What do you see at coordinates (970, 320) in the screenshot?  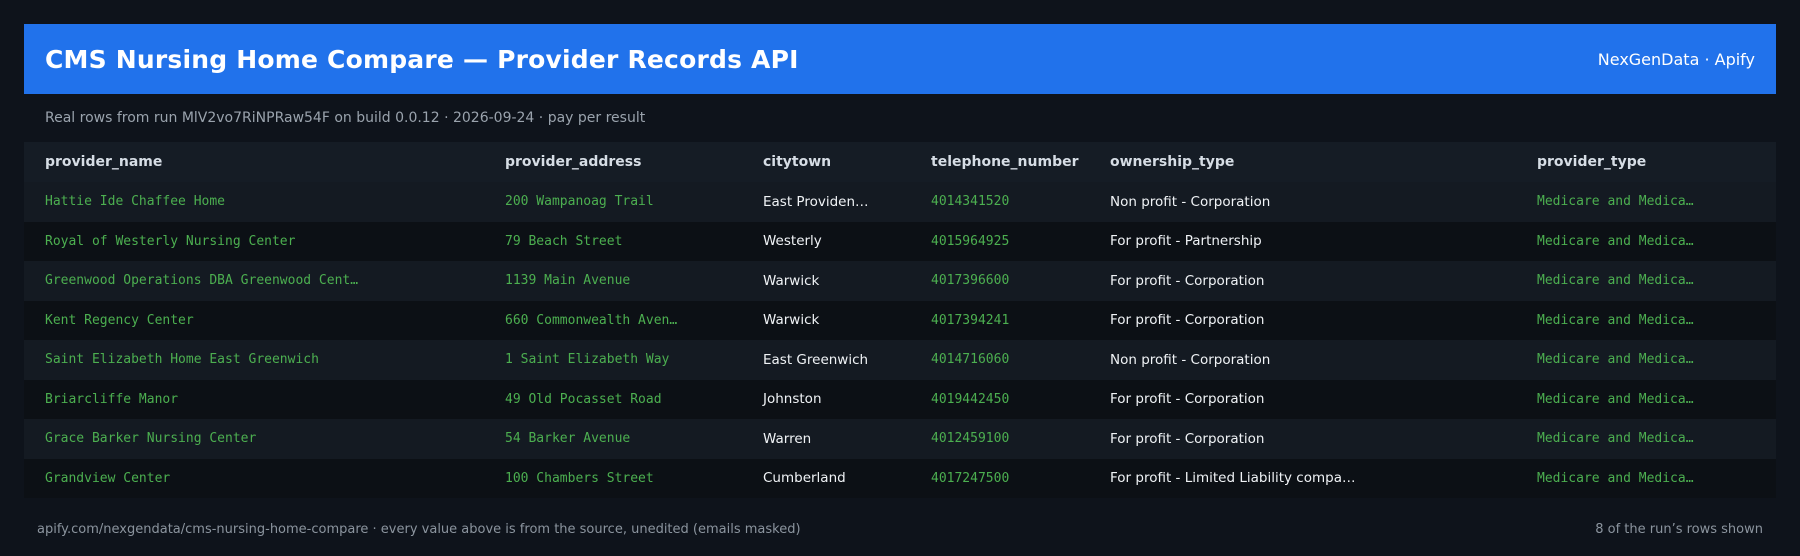 I see `telephone-number-cell: 4017394241` at bounding box center [970, 320].